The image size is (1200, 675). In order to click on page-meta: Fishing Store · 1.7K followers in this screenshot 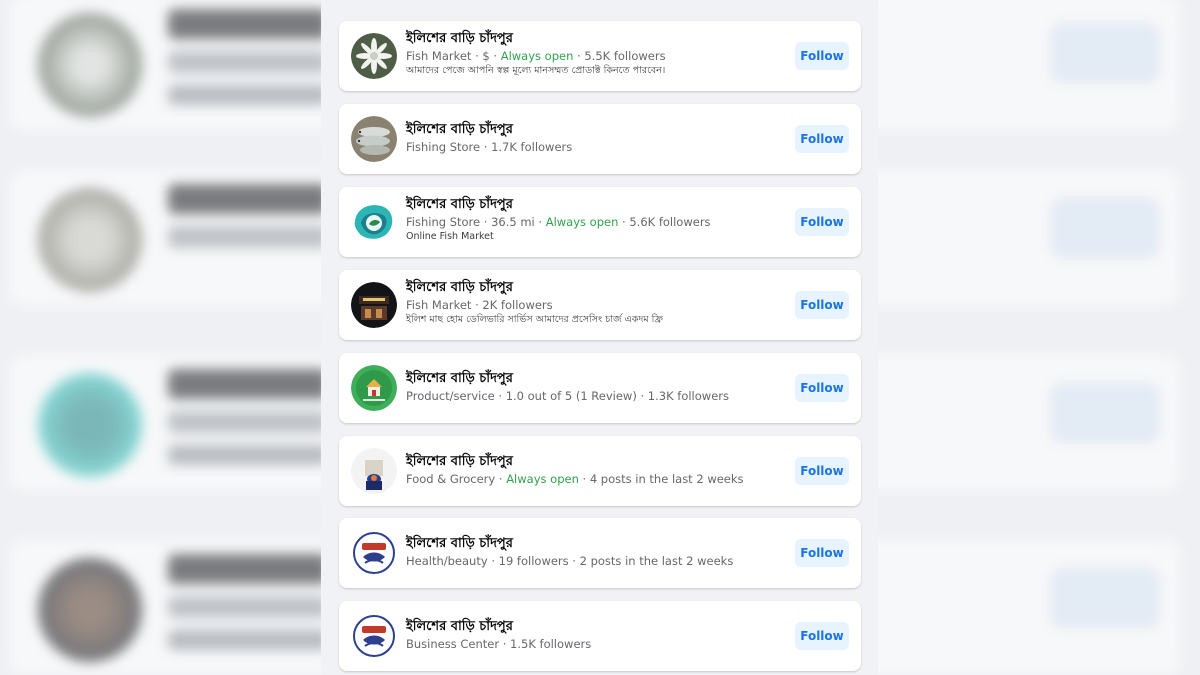, I will do `click(489, 147)`.